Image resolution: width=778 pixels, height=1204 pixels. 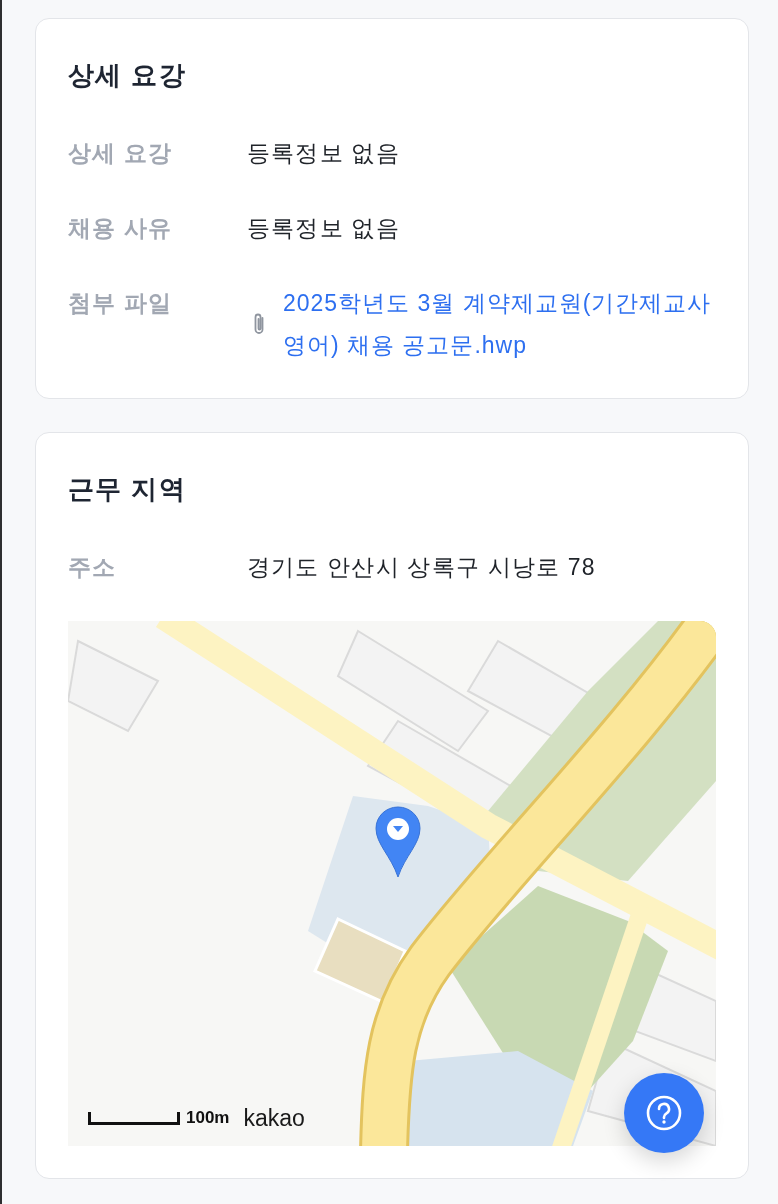 I want to click on scale-bar-icon, so click(x=134, y=1118).